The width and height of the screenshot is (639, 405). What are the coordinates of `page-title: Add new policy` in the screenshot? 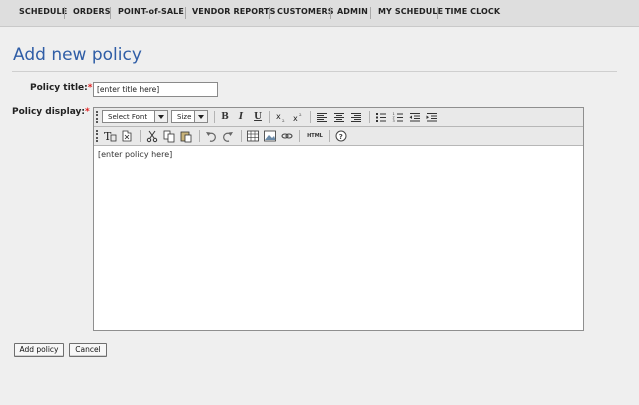 It's located at (77, 55).